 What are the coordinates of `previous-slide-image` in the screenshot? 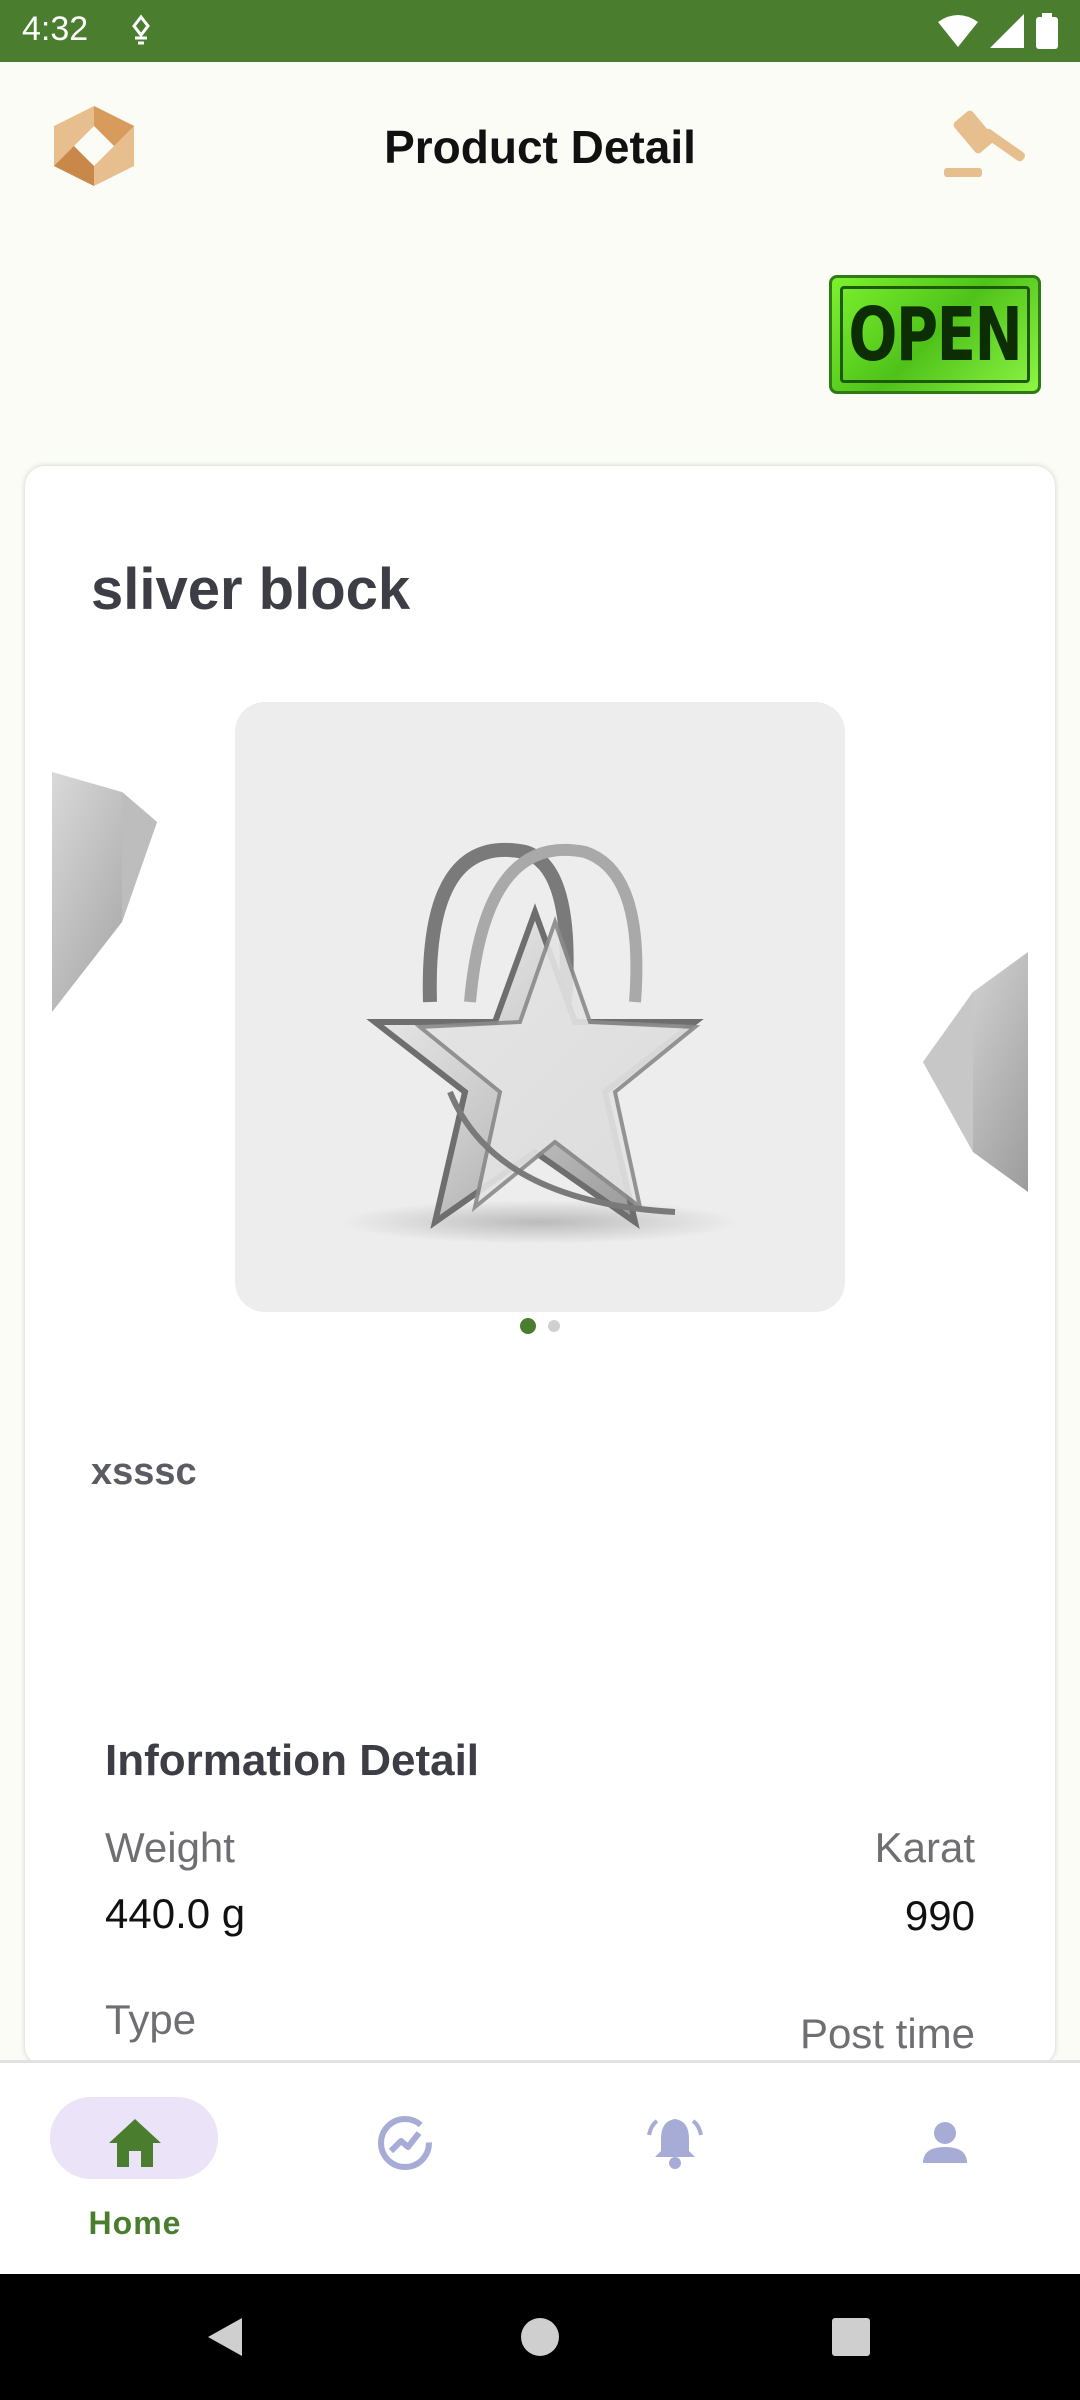 It's located at (104, 892).